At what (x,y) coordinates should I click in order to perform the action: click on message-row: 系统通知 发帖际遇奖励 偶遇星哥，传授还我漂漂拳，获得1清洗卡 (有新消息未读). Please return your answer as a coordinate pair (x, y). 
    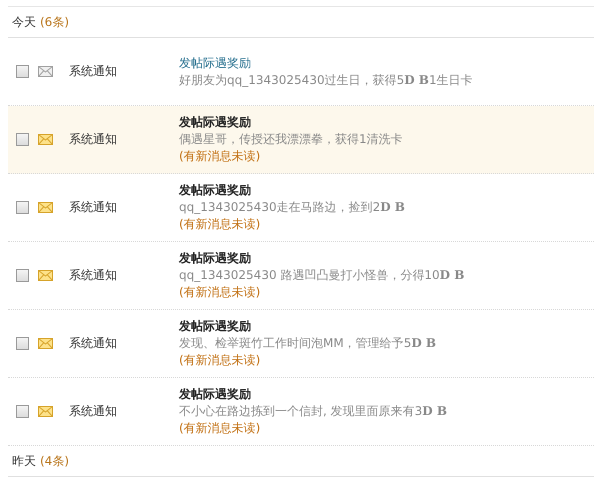
    Looking at the image, I should click on (301, 140).